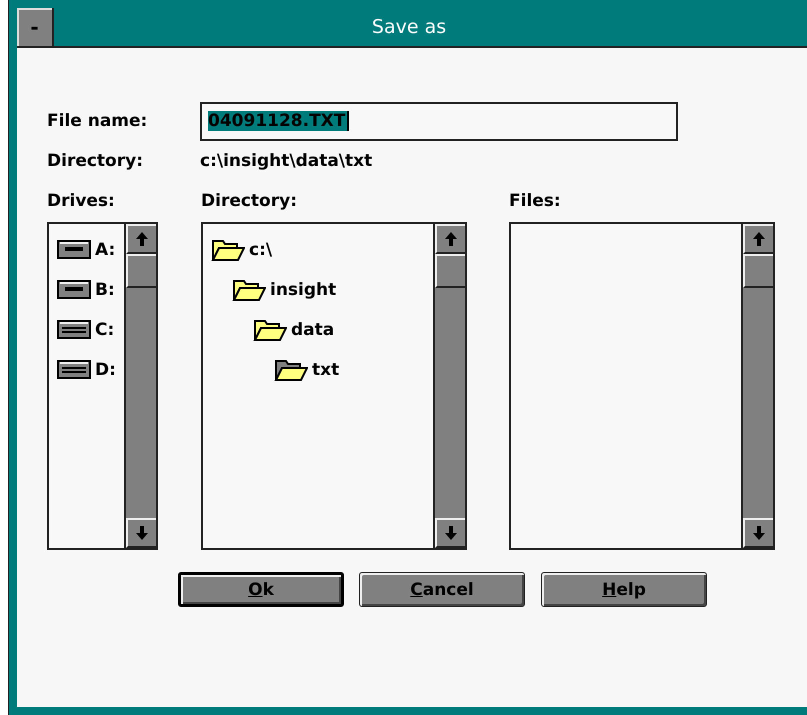 The height and width of the screenshot is (715, 807). Describe the element at coordinates (312, 330) in the screenshot. I see `folder-item: data` at that location.